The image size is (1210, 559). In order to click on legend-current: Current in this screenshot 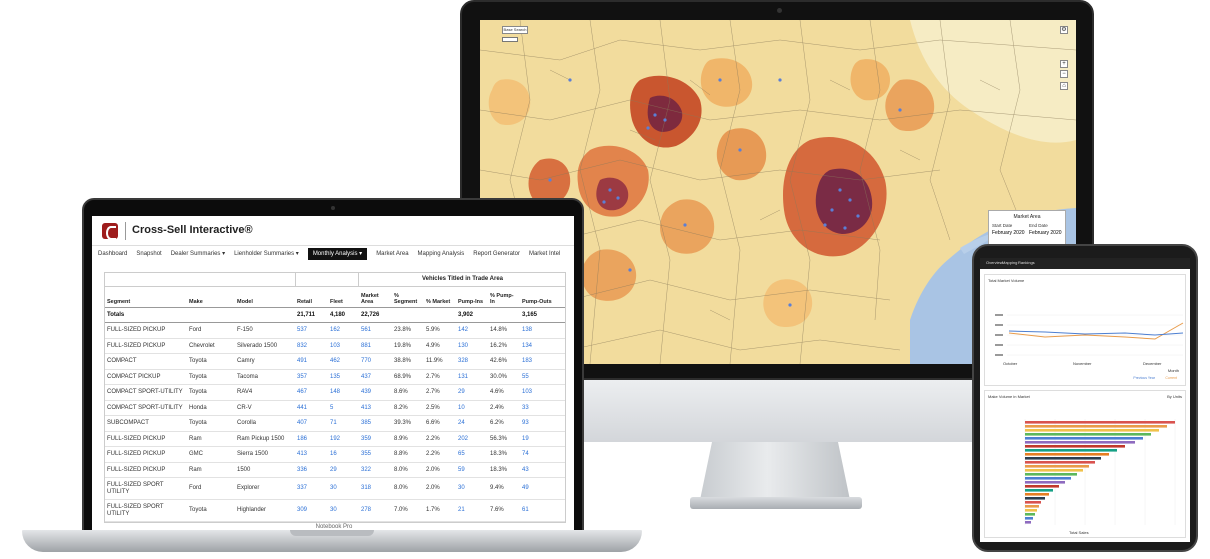, I will do `click(1171, 378)`.